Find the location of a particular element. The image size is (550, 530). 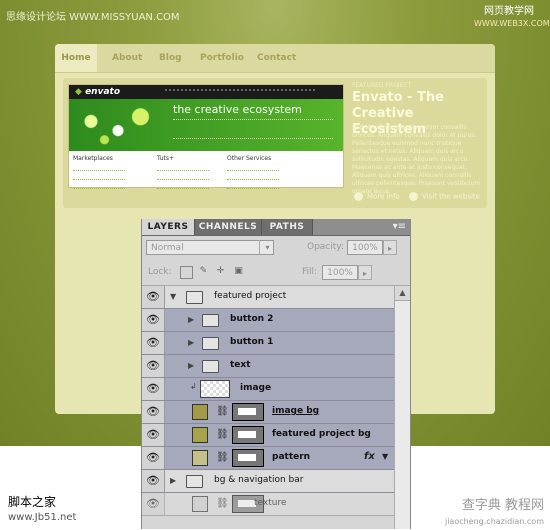

layer-text: 👁 ▶ text is located at coordinates (268, 366).